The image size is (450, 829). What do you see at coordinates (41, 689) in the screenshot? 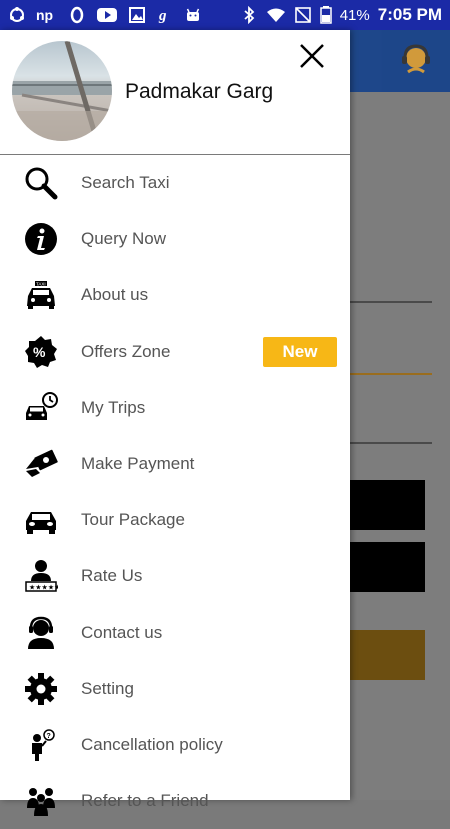
I see `gear-icon` at bounding box center [41, 689].